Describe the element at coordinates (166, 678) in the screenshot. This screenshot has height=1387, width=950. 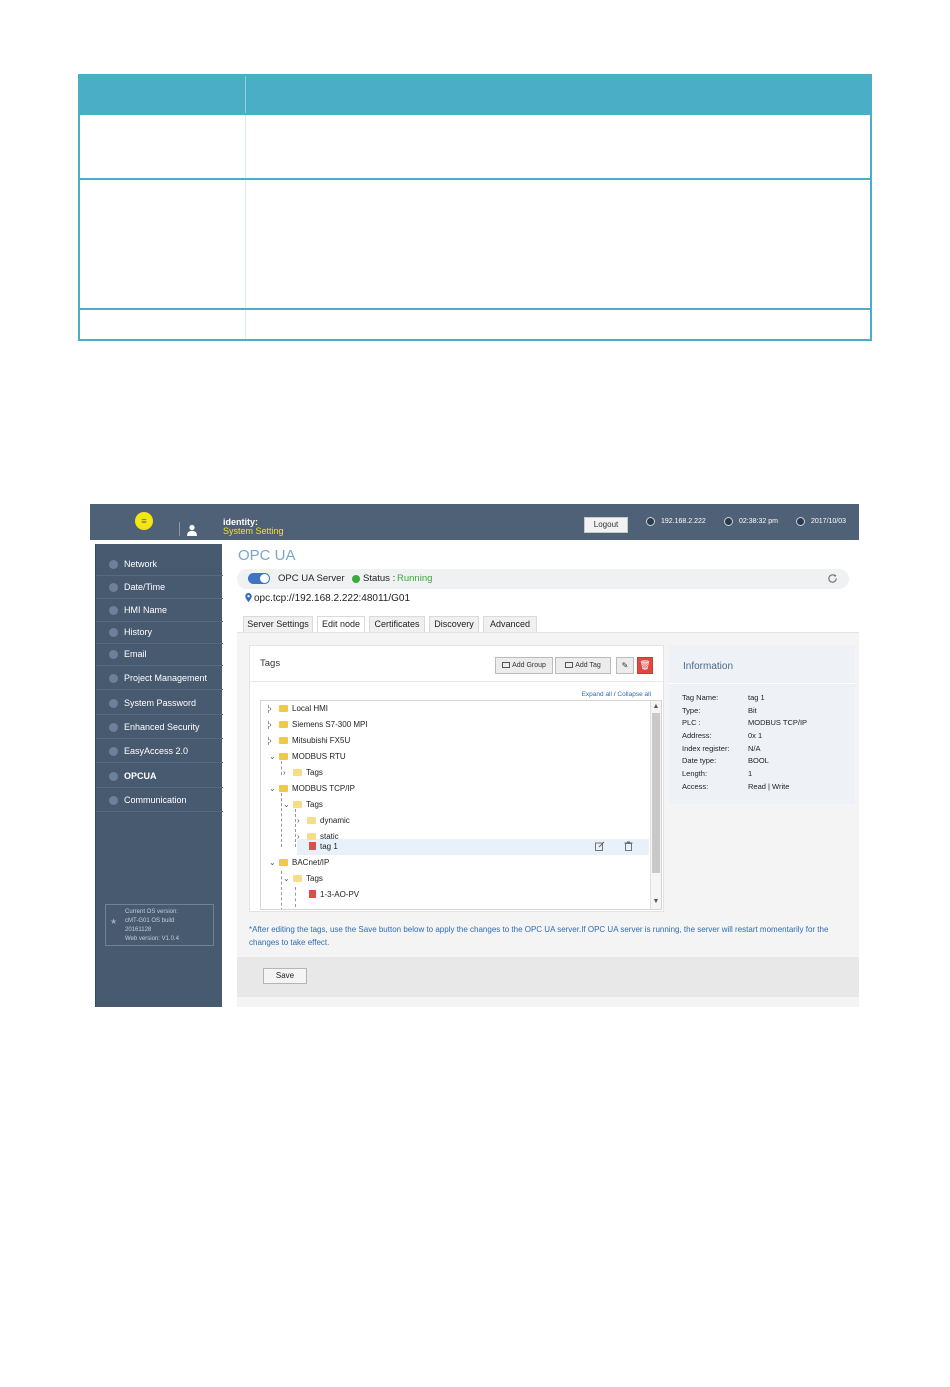
I see `sidebar-item-label: Project Management` at that location.